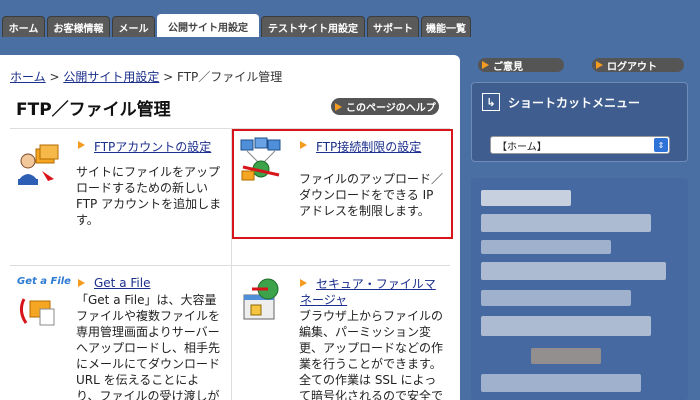 The height and width of the screenshot is (400, 700). What do you see at coordinates (148, 332) in the screenshot?
I see `text-line: 専用管理画面よりサーバー` at bounding box center [148, 332].